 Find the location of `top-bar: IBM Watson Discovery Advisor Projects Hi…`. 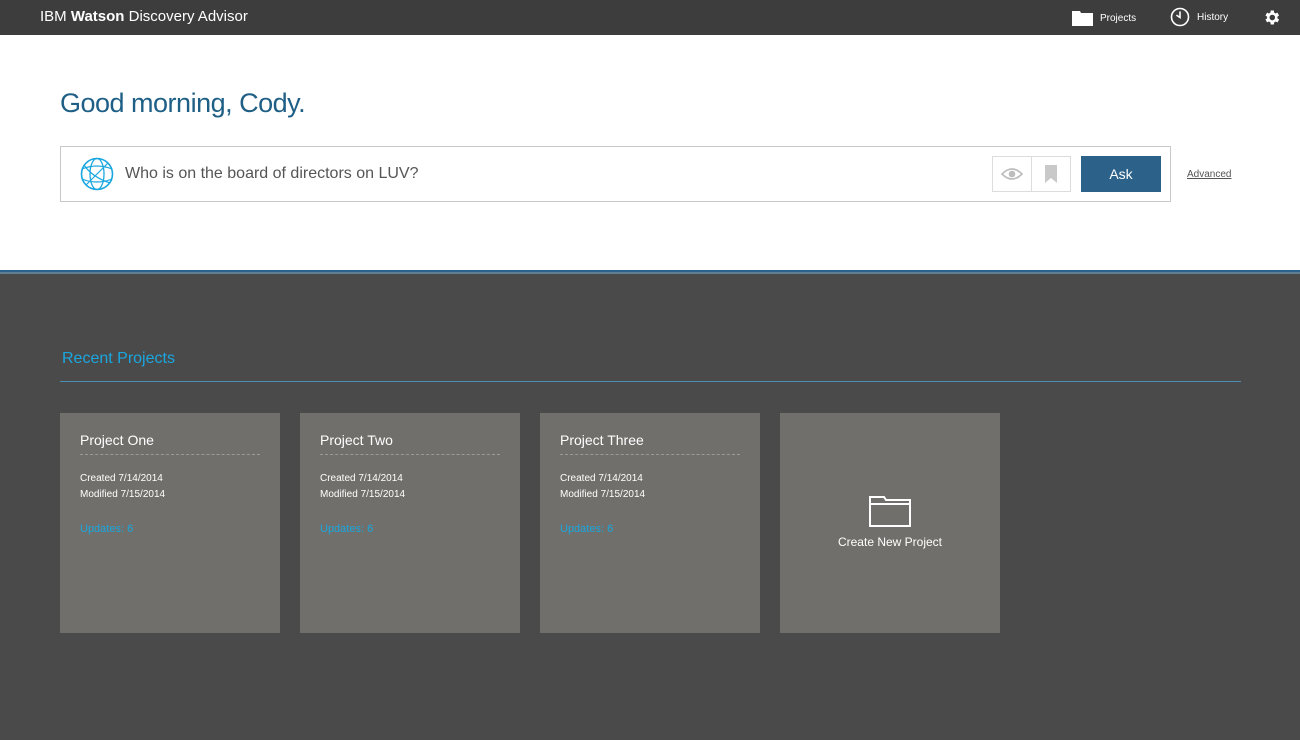

top-bar: IBM Watson Discovery Advisor Projects Hi… is located at coordinates (650, 17).